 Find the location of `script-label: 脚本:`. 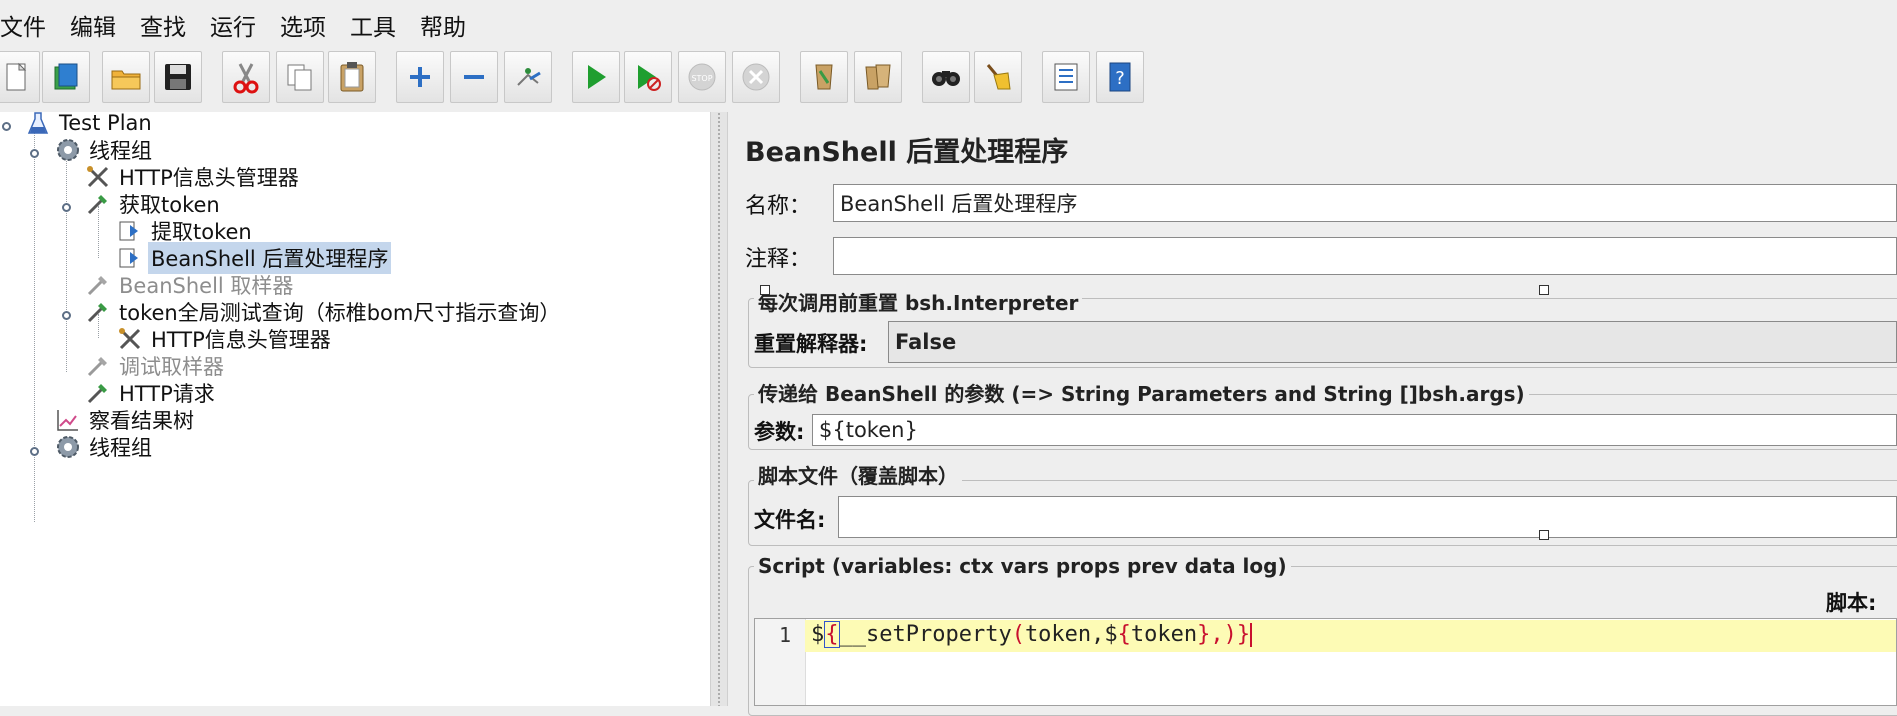

script-label: 脚本: is located at coordinates (1851, 603).